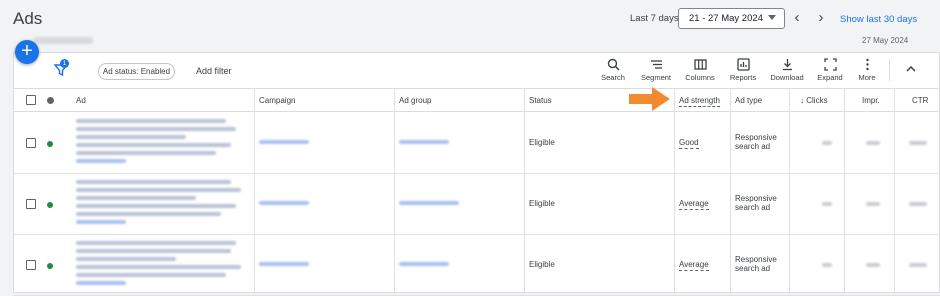  What do you see at coordinates (214, 71) in the screenshot?
I see `add-filter-button: Add filter` at bounding box center [214, 71].